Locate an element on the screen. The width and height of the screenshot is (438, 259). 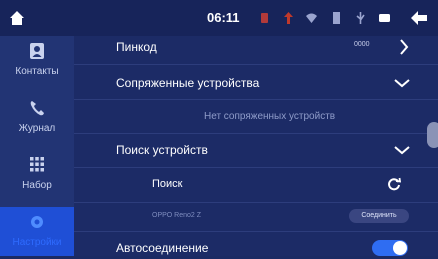
paired-empty-message: Нет сопряженных устройств is located at coordinates (270, 116).